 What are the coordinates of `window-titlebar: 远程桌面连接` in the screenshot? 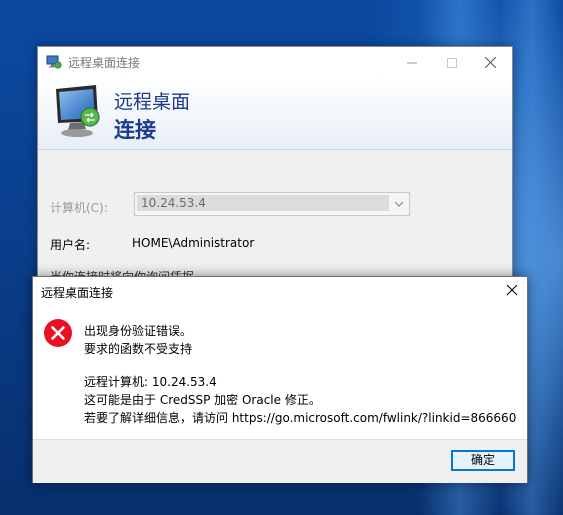 It's located at (275, 62).